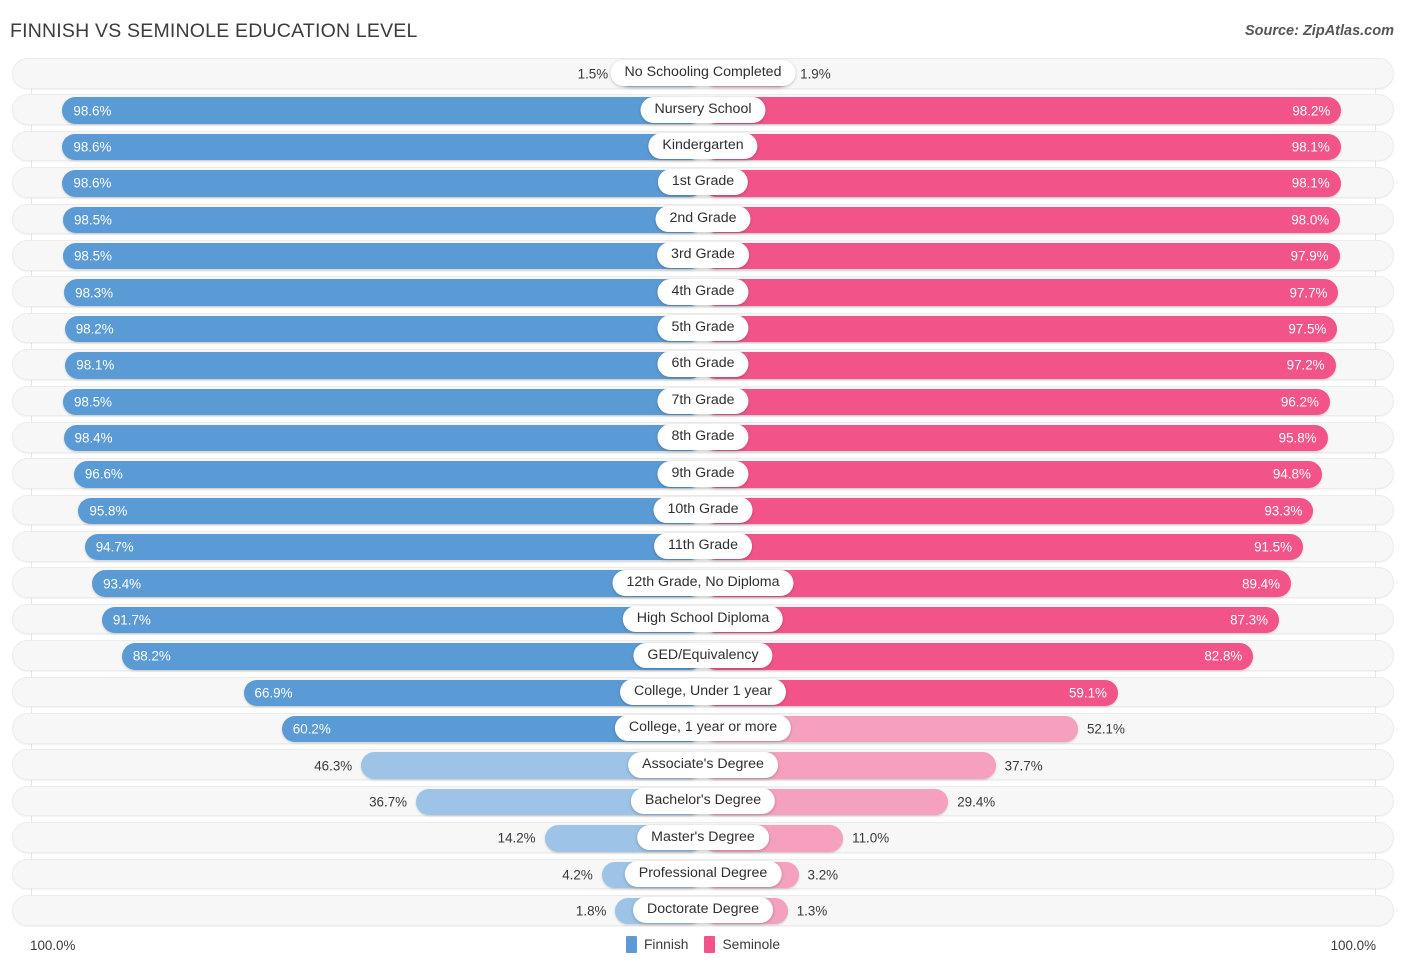  What do you see at coordinates (1012, 474) in the screenshot?
I see `bar-seminole: 94.8%` at bounding box center [1012, 474].